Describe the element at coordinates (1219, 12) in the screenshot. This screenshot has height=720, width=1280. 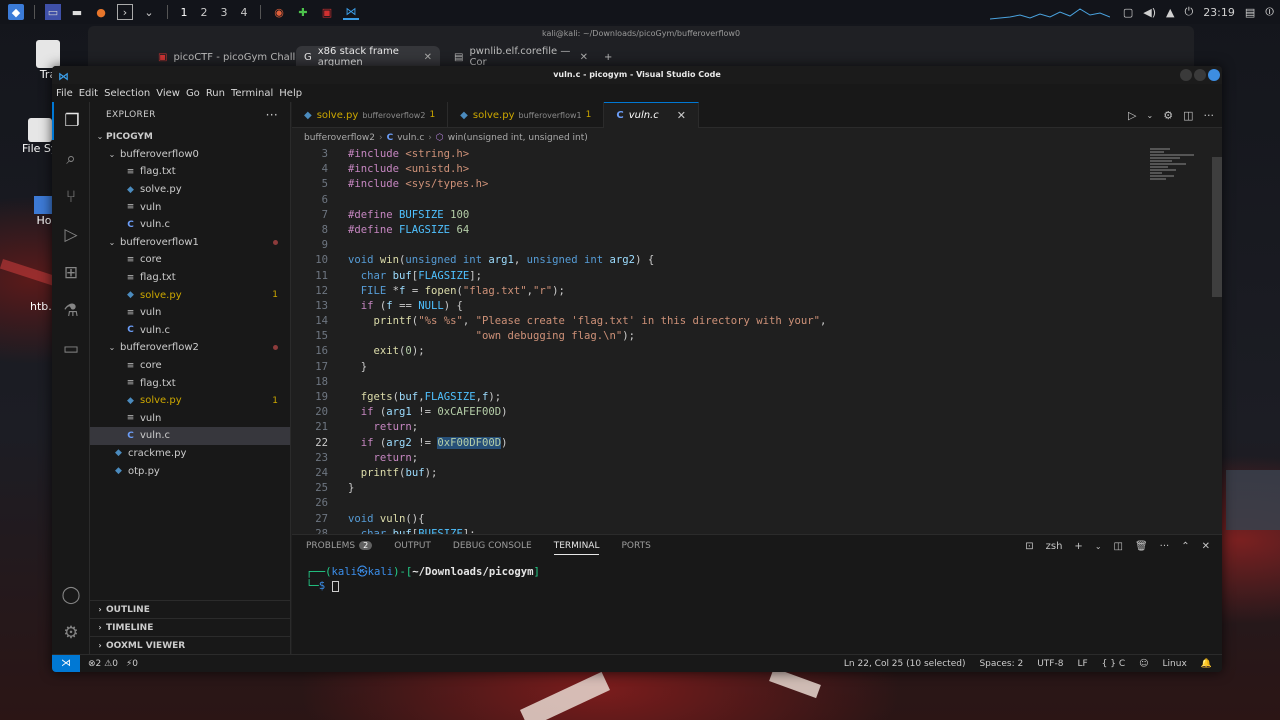
I see `clock: 23:19` at that location.